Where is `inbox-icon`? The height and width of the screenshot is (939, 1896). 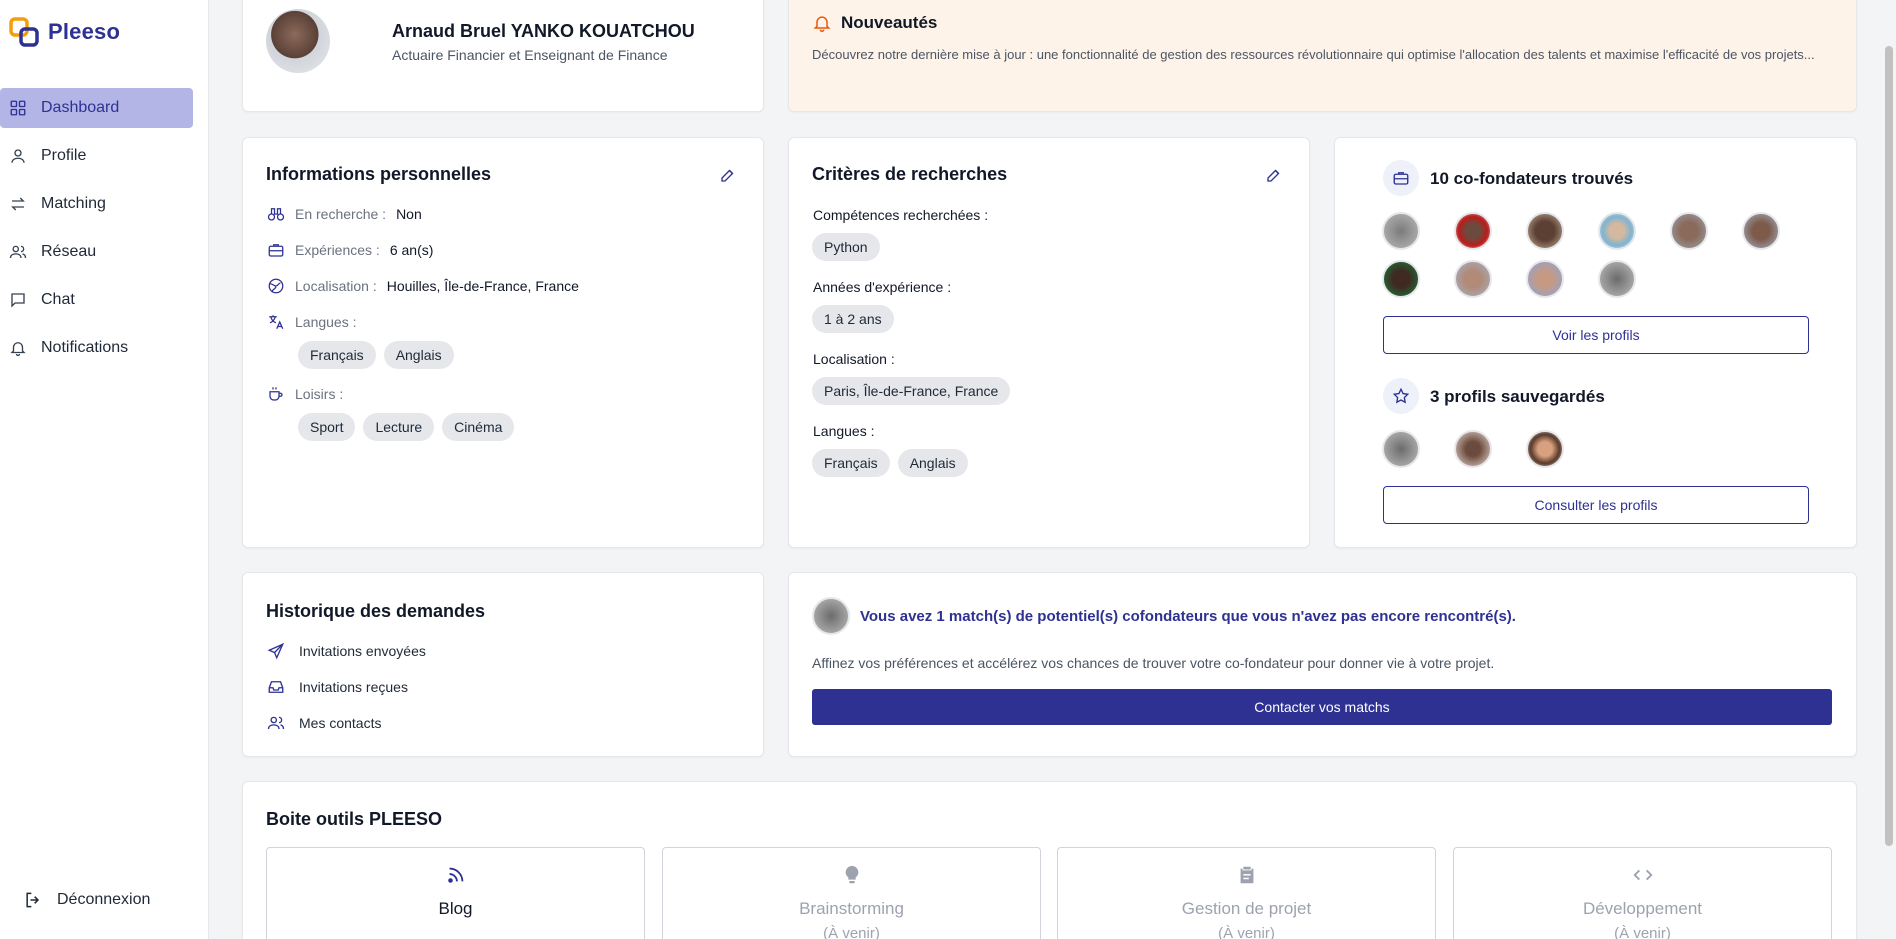 inbox-icon is located at coordinates (276, 687).